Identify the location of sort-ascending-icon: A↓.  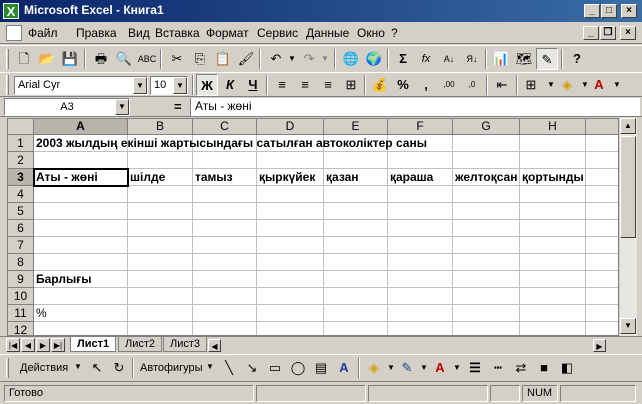
(449, 59).